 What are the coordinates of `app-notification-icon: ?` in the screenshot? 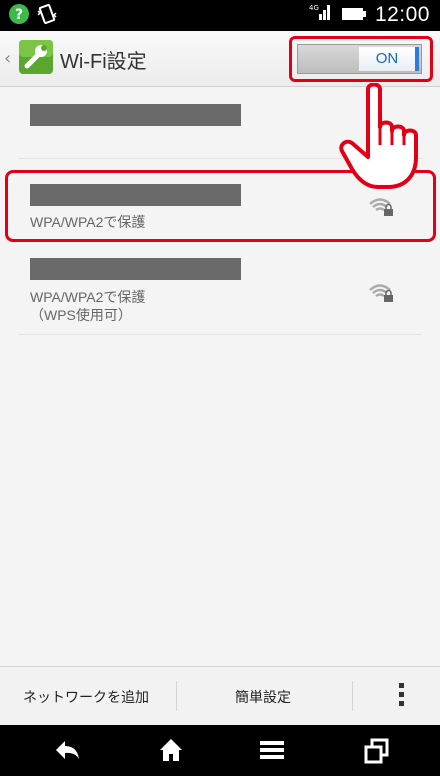 It's located at (19, 16).